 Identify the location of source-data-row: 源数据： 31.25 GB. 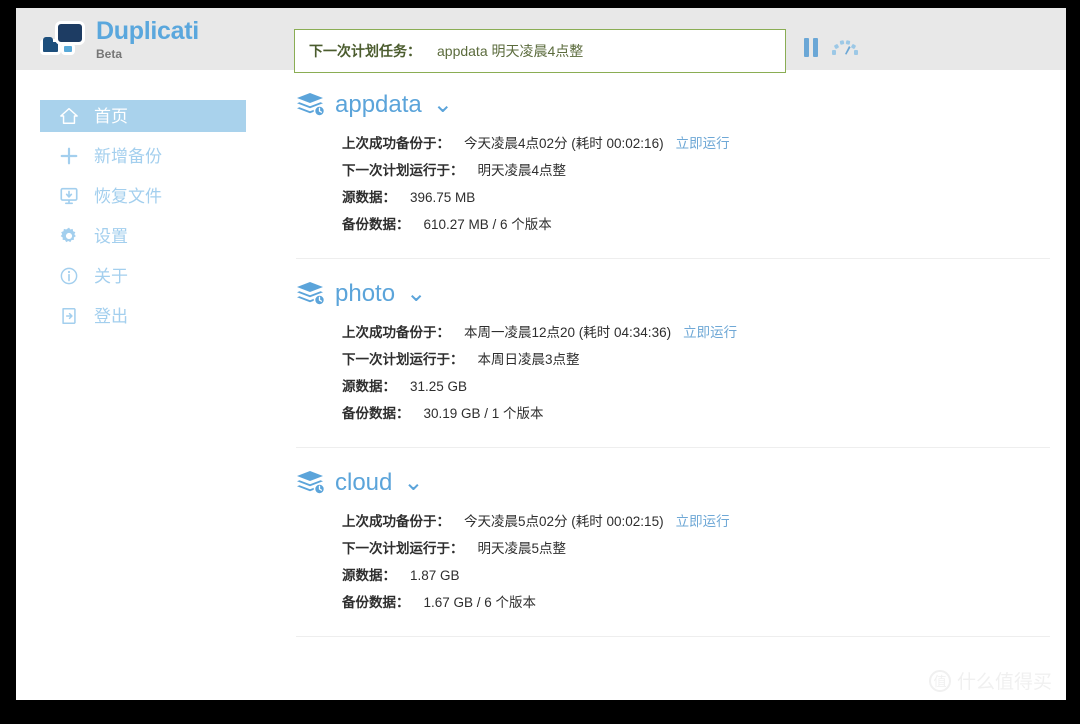
(696, 385).